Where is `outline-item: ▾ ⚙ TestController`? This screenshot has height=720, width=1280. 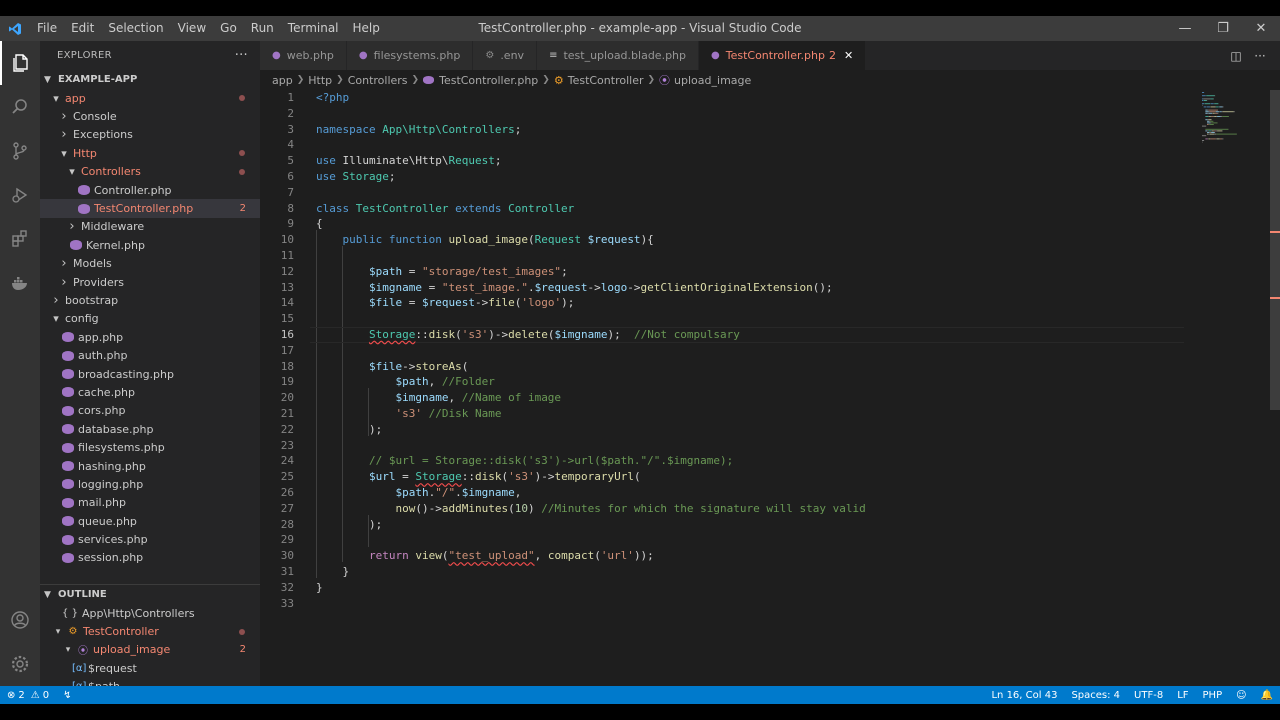
outline-item: ▾ ⚙ TestController is located at coordinates (150, 631).